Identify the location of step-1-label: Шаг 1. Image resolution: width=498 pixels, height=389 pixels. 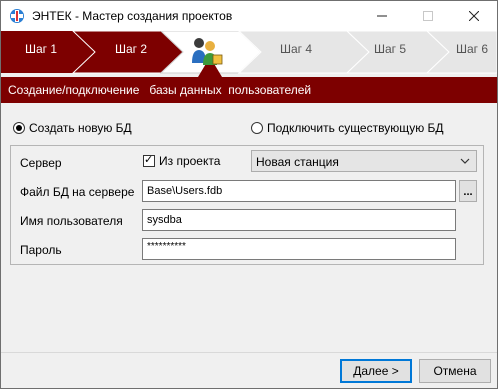
(41, 49).